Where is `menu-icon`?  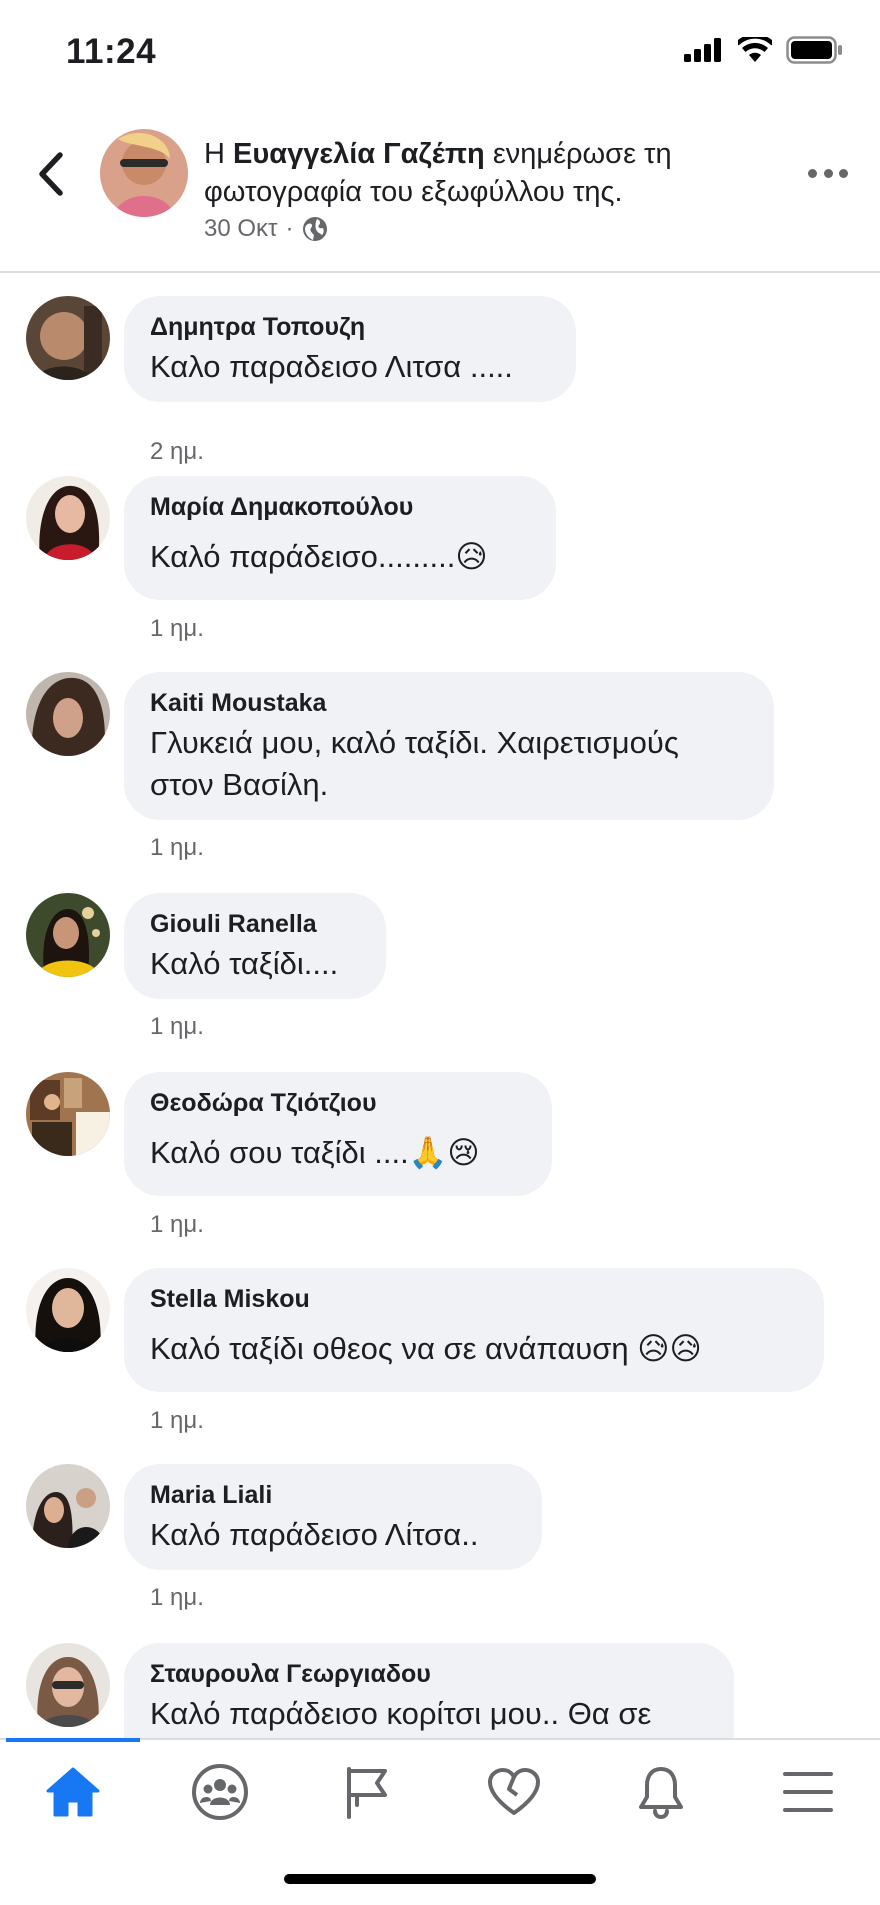 menu-icon is located at coordinates (808, 1792).